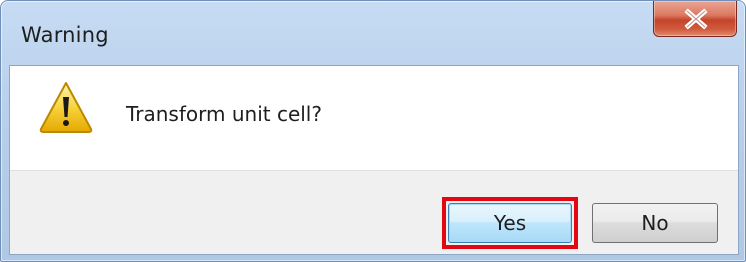 Image resolution: width=746 pixels, height=262 pixels. I want to click on warning-icon, so click(66, 107).